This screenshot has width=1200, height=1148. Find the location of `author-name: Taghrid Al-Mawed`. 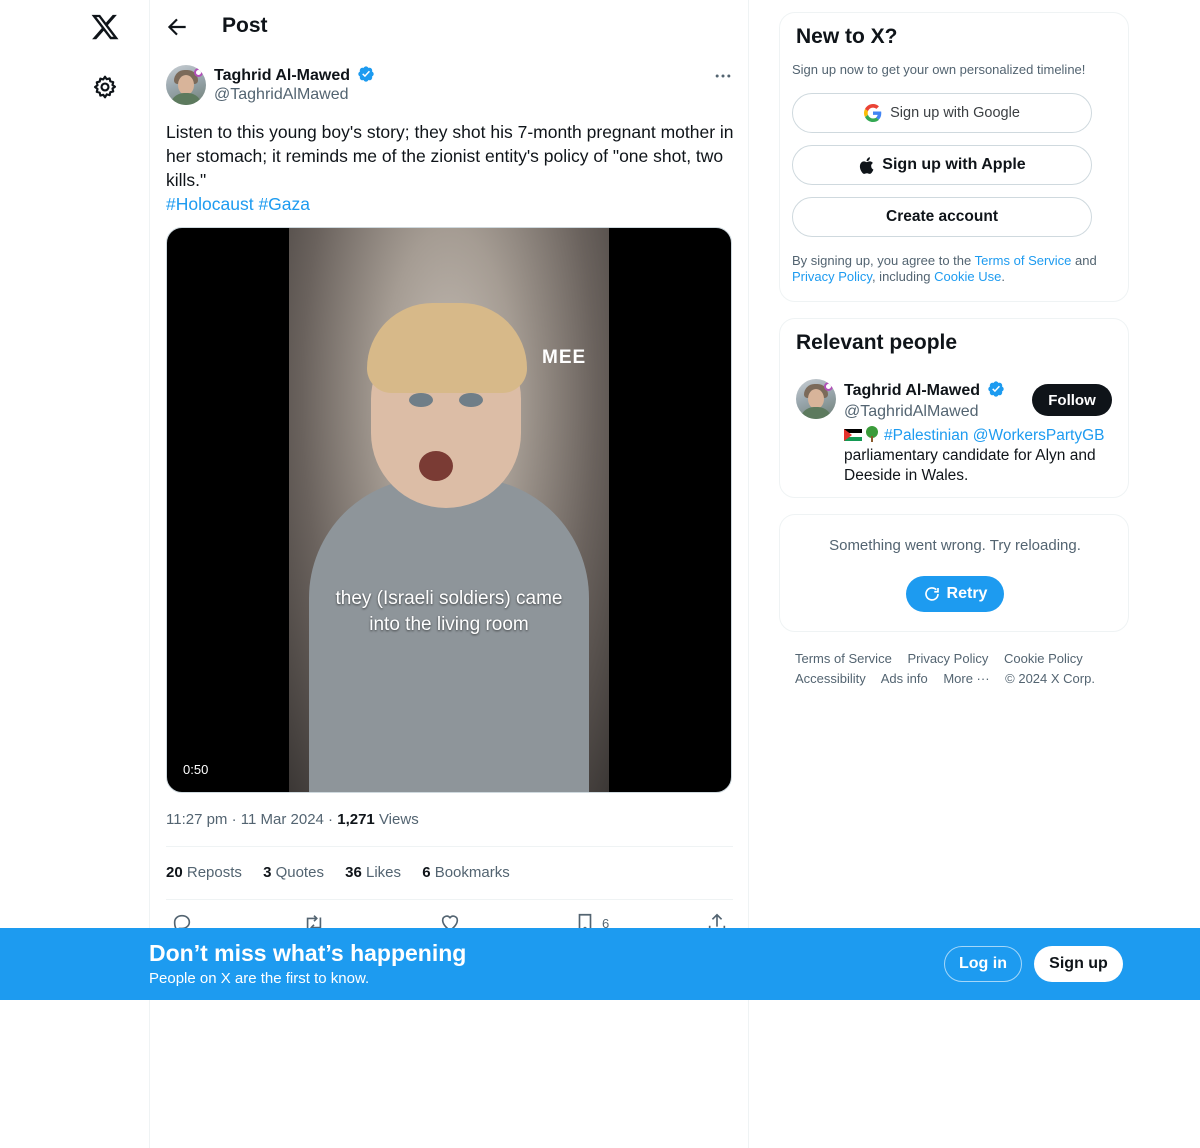

author-name: Taghrid Al-Mawed is located at coordinates (294, 75).